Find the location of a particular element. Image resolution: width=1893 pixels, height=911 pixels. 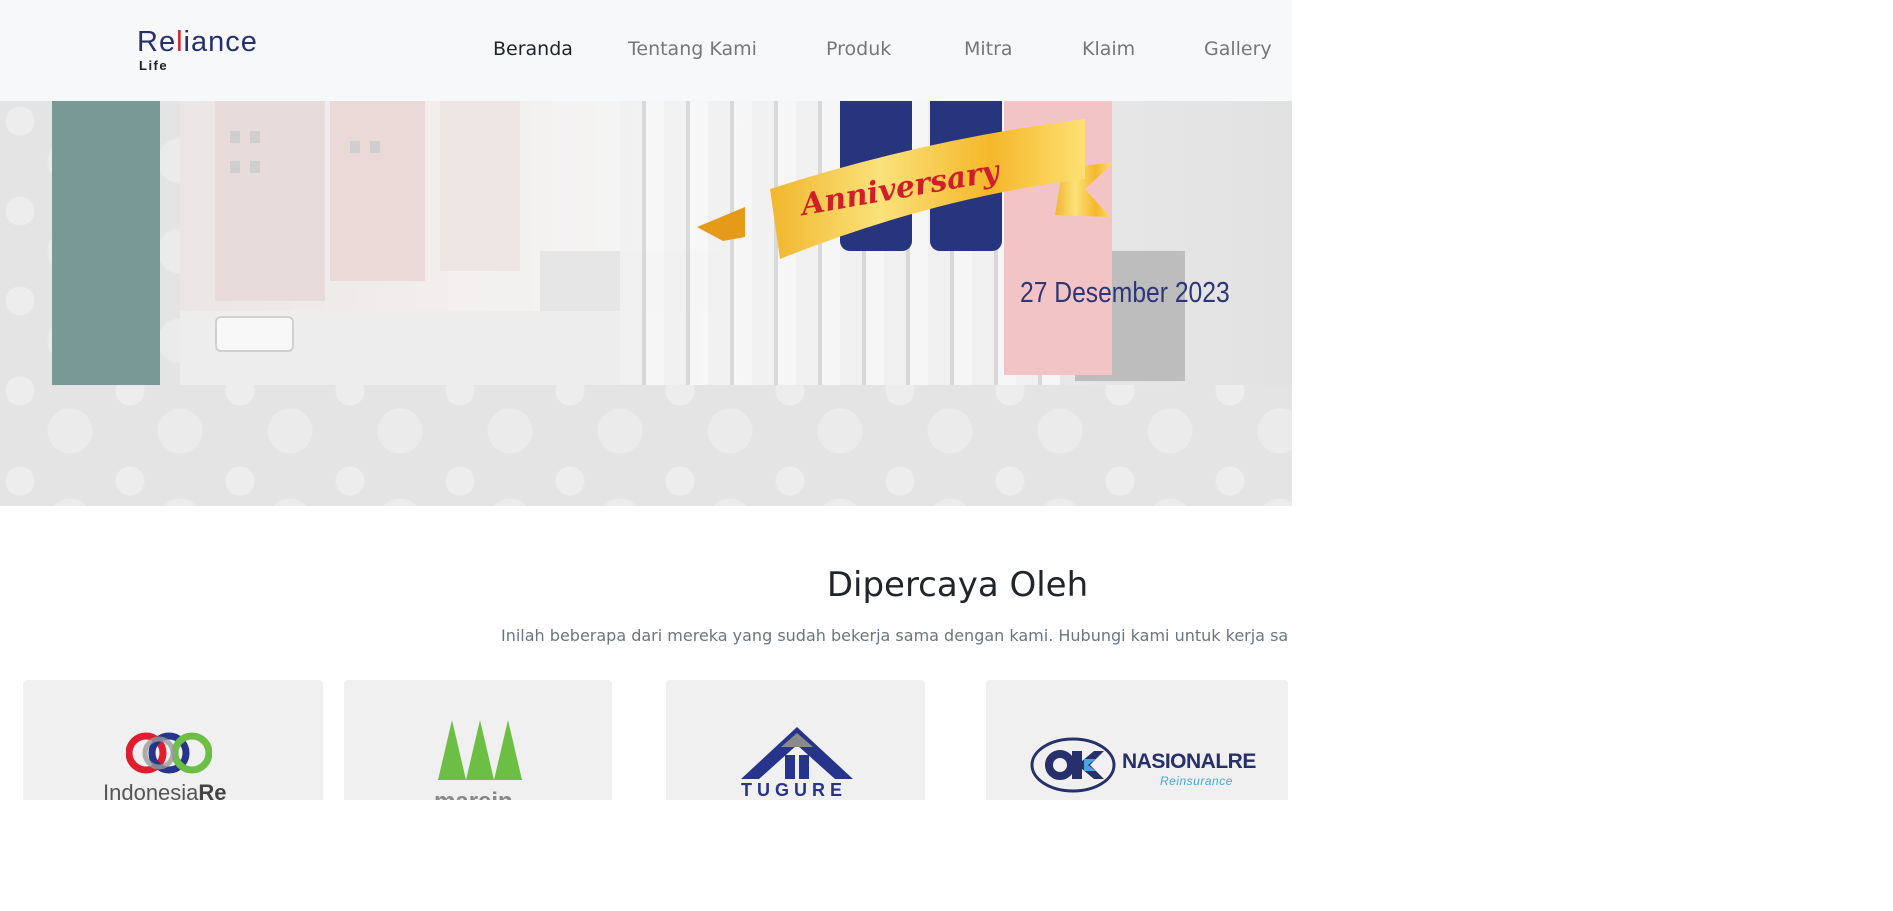

nav-item-beranda: Beranda is located at coordinates (533, 49).